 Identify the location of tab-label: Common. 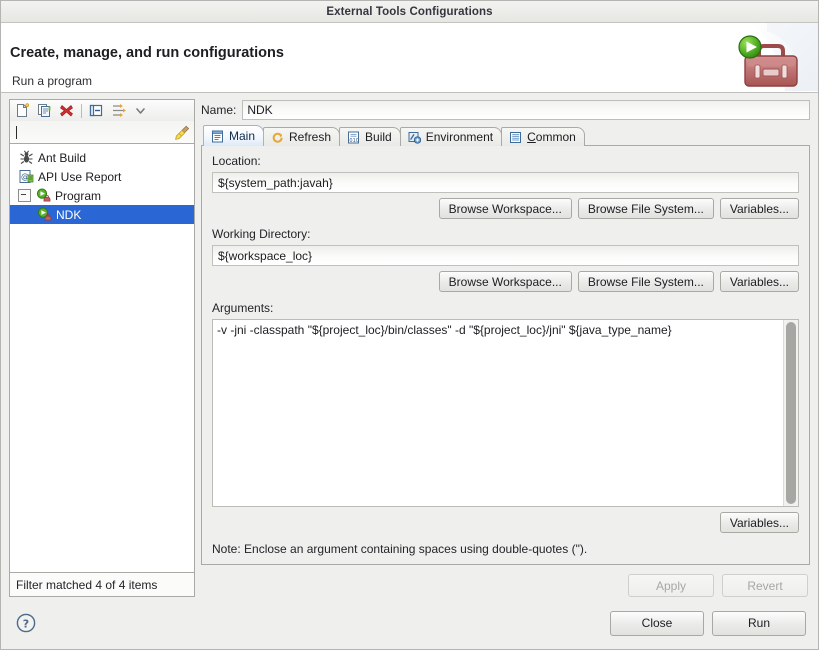
(551, 137).